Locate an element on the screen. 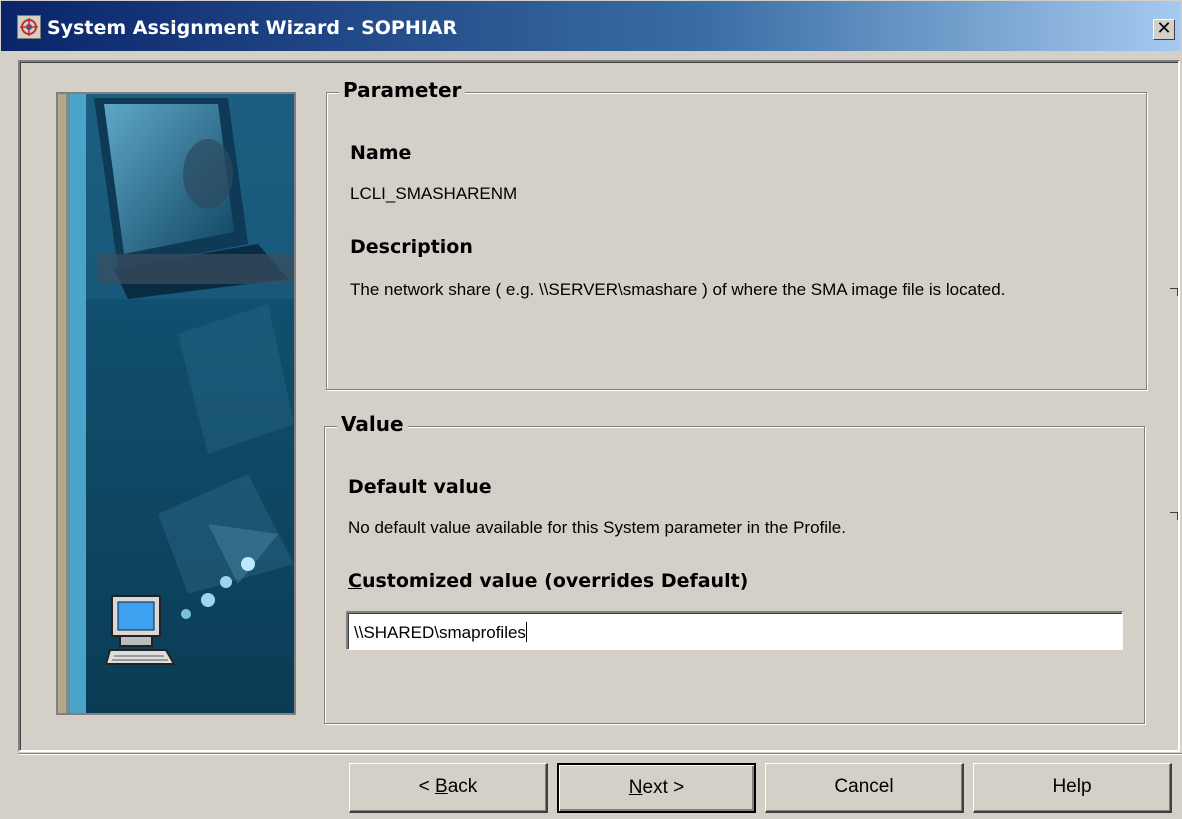  next-label: ext > is located at coordinates (663, 787).